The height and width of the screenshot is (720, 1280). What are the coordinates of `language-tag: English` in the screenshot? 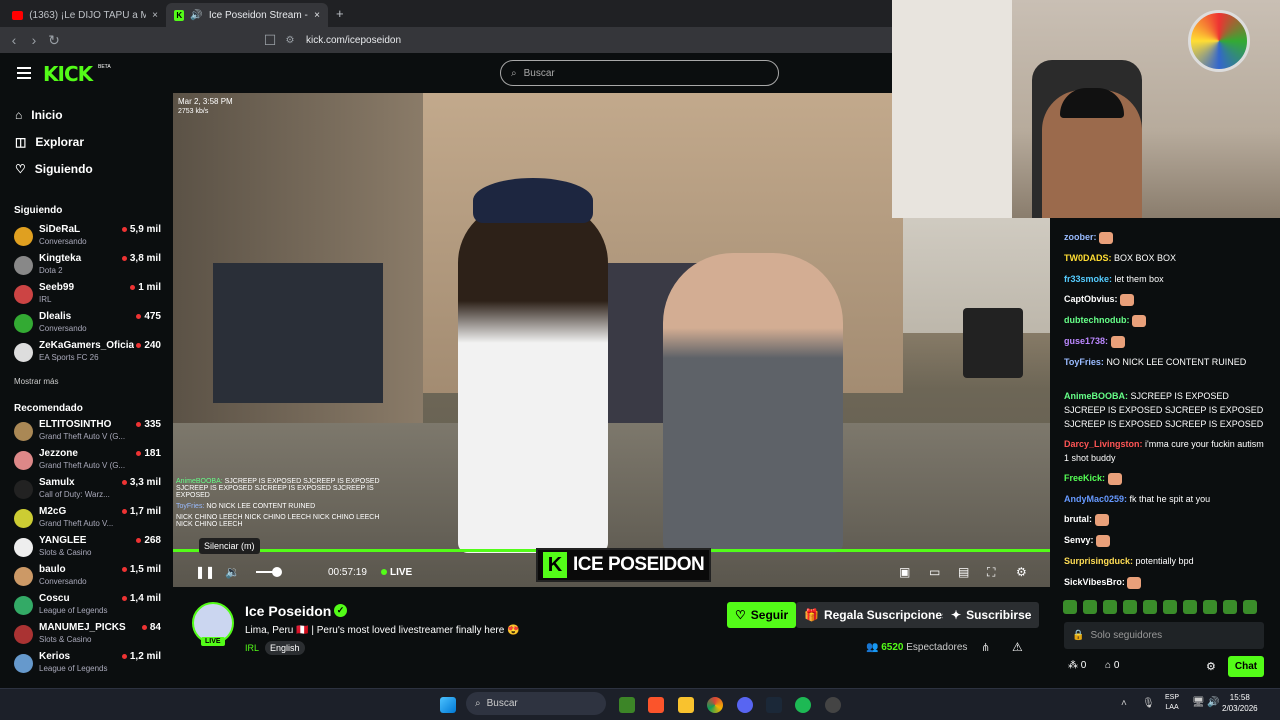 It's located at (285, 648).